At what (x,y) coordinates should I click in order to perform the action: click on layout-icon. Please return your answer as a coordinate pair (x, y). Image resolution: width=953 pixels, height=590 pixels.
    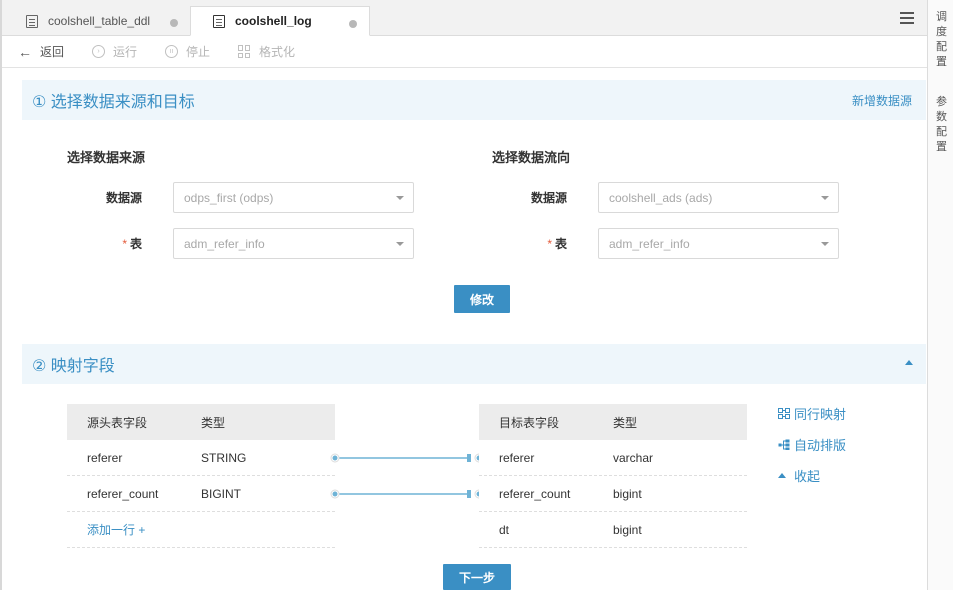
    Looking at the image, I should click on (784, 444).